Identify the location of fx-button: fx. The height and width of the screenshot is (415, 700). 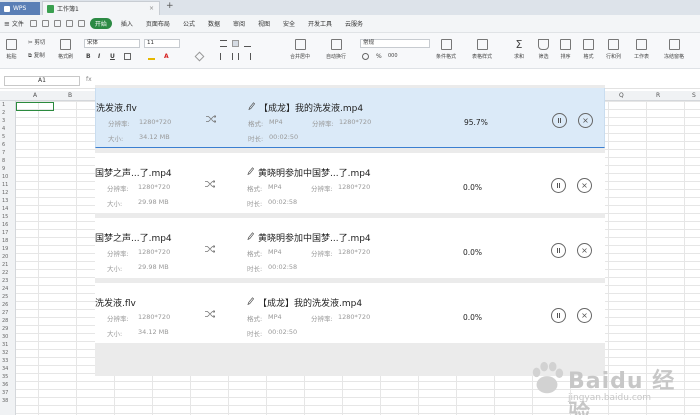
(89, 79).